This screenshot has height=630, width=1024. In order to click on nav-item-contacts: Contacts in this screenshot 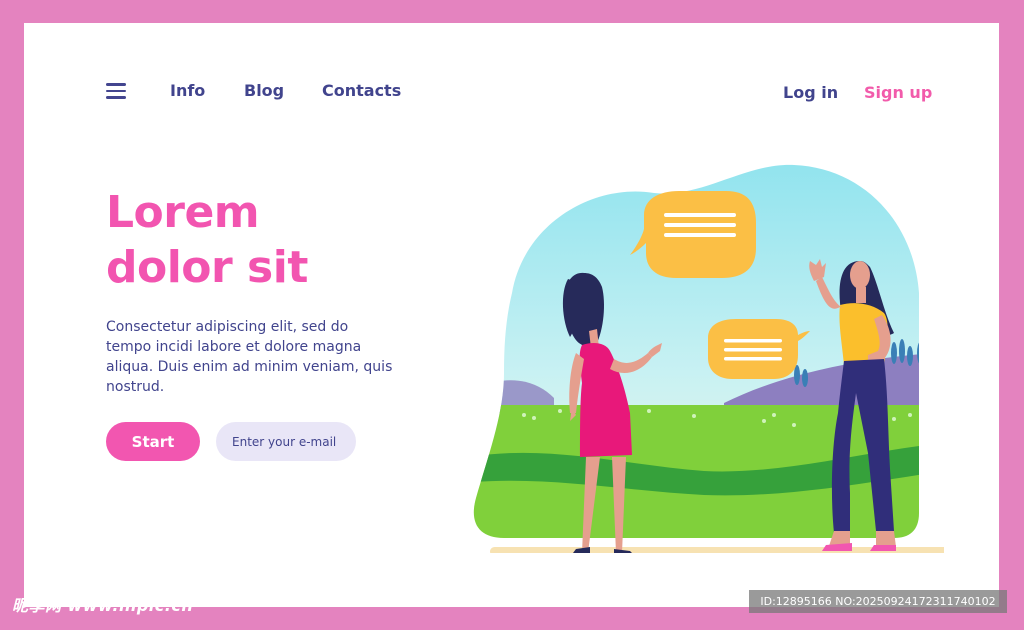, I will do `click(361, 90)`.